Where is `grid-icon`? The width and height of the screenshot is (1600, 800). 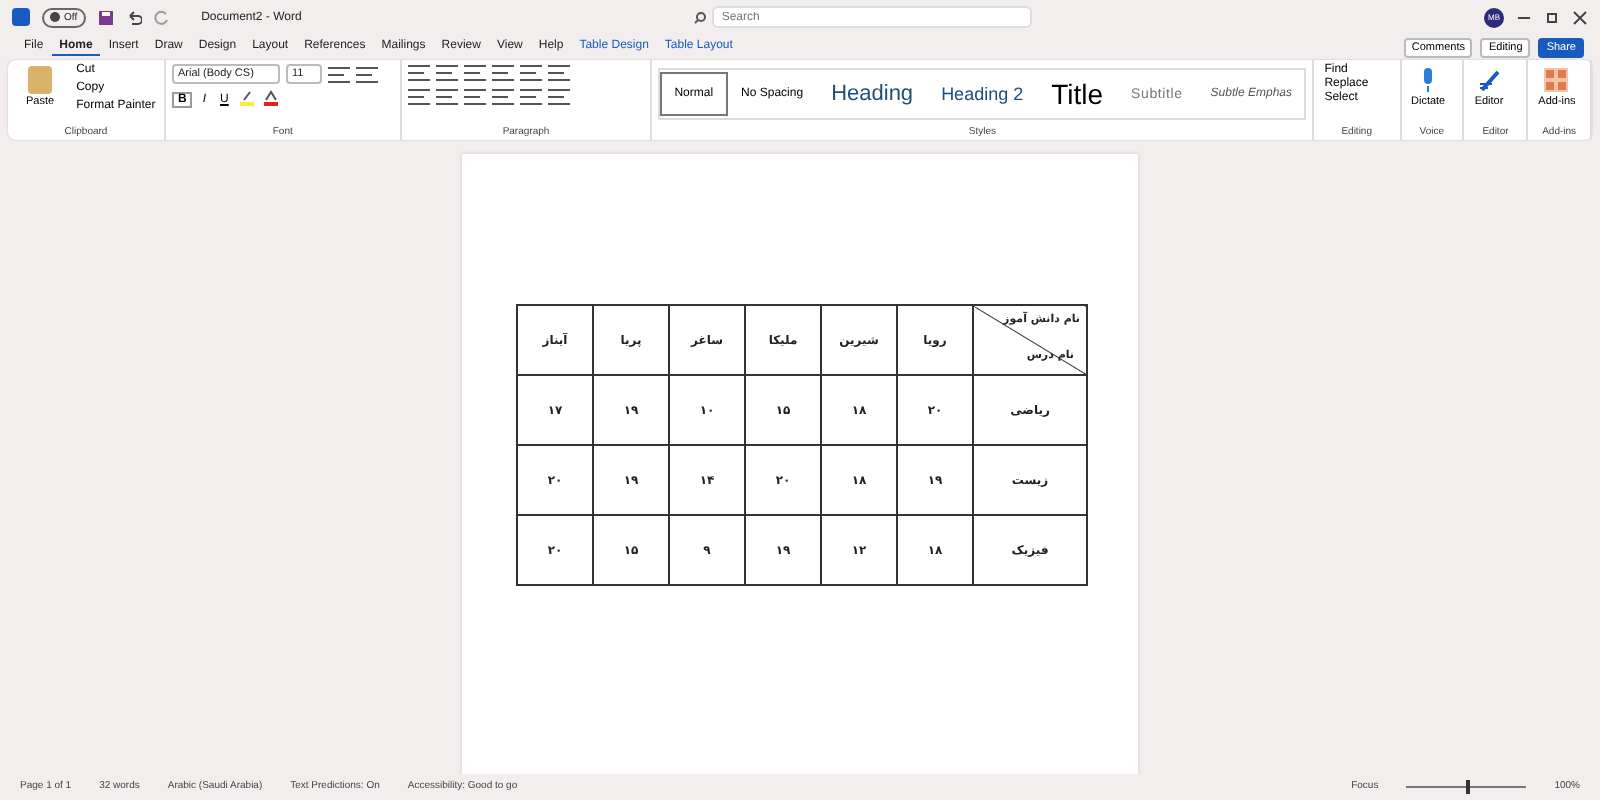 grid-icon is located at coordinates (1556, 80).